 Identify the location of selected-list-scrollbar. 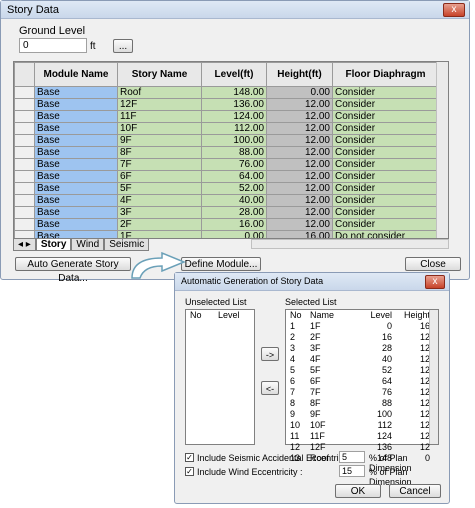
(433, 377).